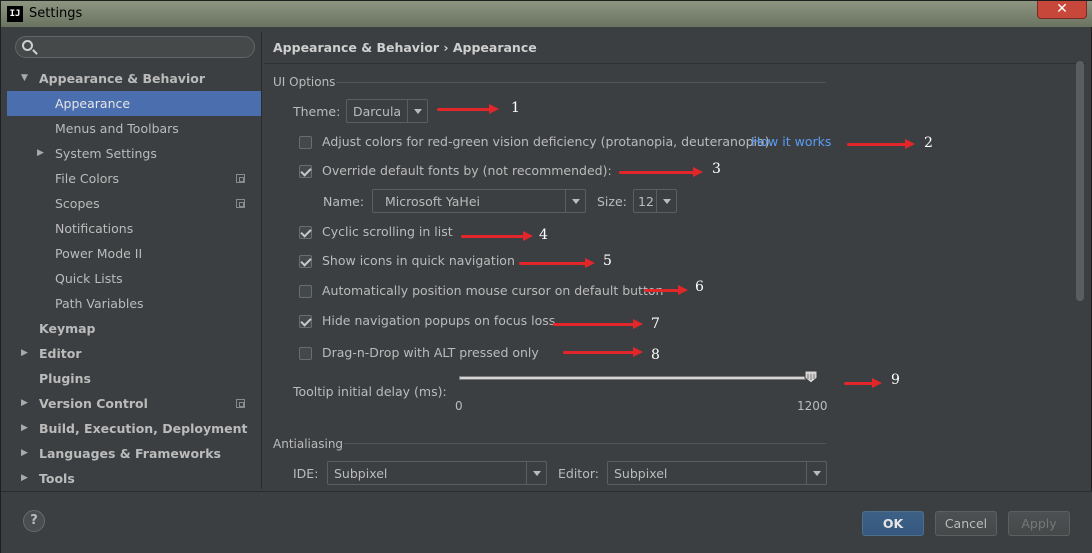 The width and height of the screenshot is (1092, 553). Describe the element at coordinates (893, 523) in the screenshot. I see `ok-button: OK` at that location.